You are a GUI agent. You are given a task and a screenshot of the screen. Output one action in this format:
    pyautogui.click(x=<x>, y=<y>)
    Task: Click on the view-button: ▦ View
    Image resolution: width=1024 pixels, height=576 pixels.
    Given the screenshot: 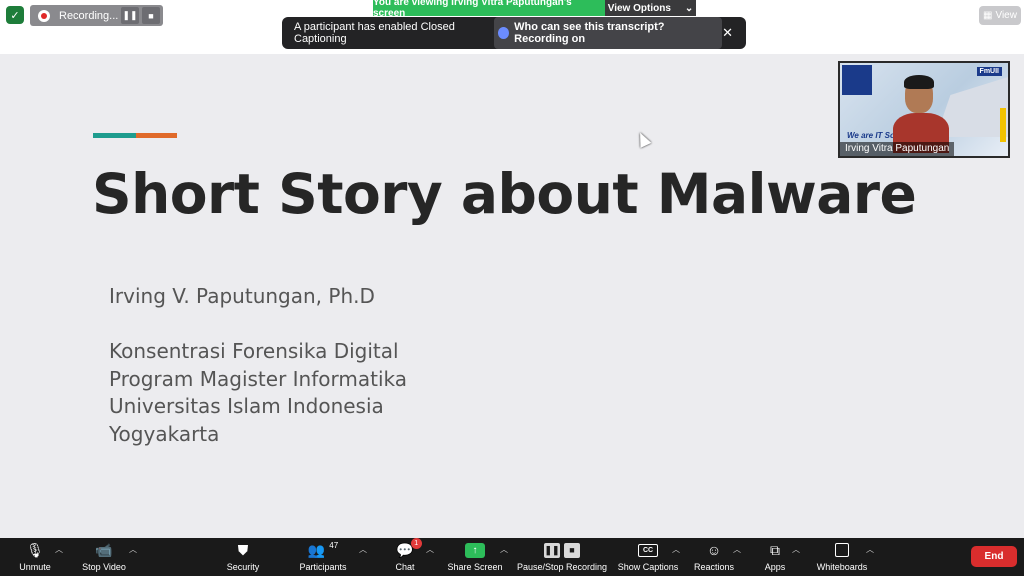 What is the action you would take?
    pyautogui.click(x=1000, y=15)
    